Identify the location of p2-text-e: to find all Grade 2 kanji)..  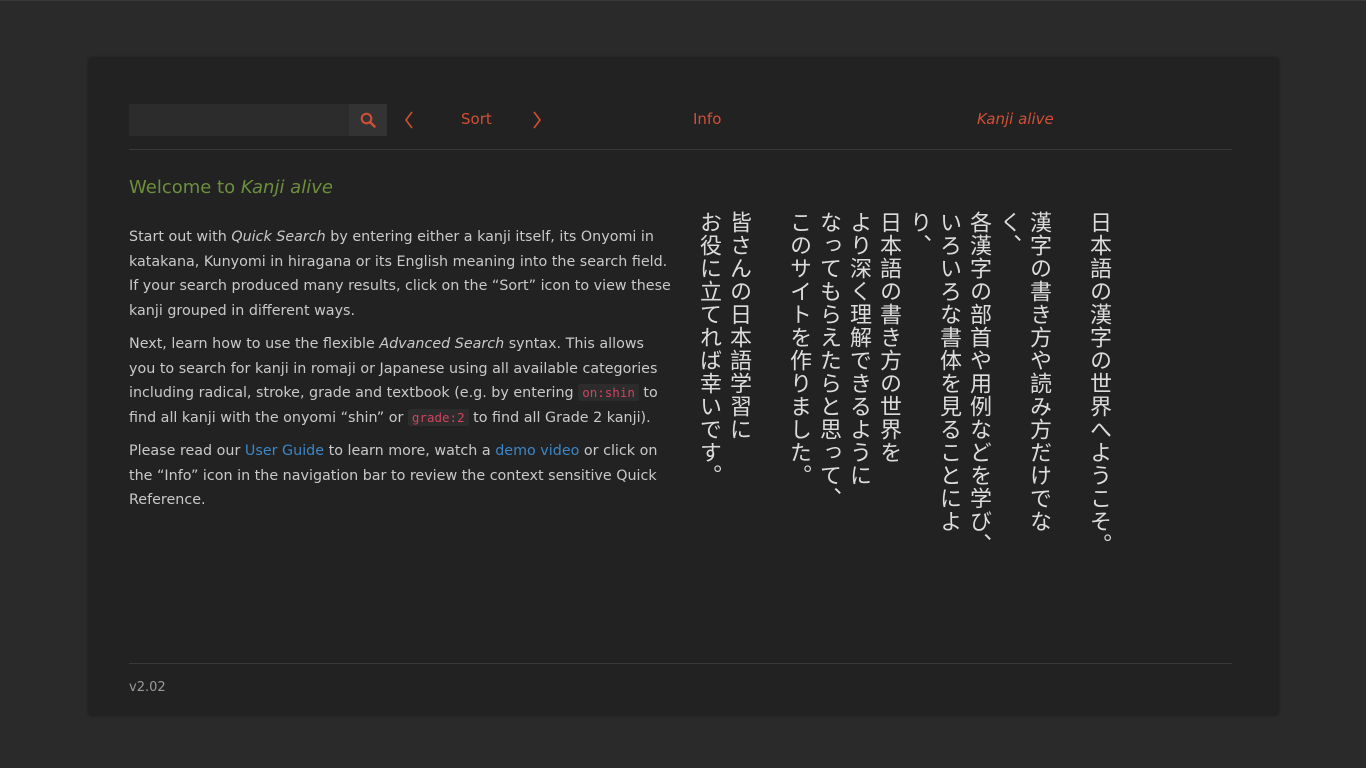
(559, 417).